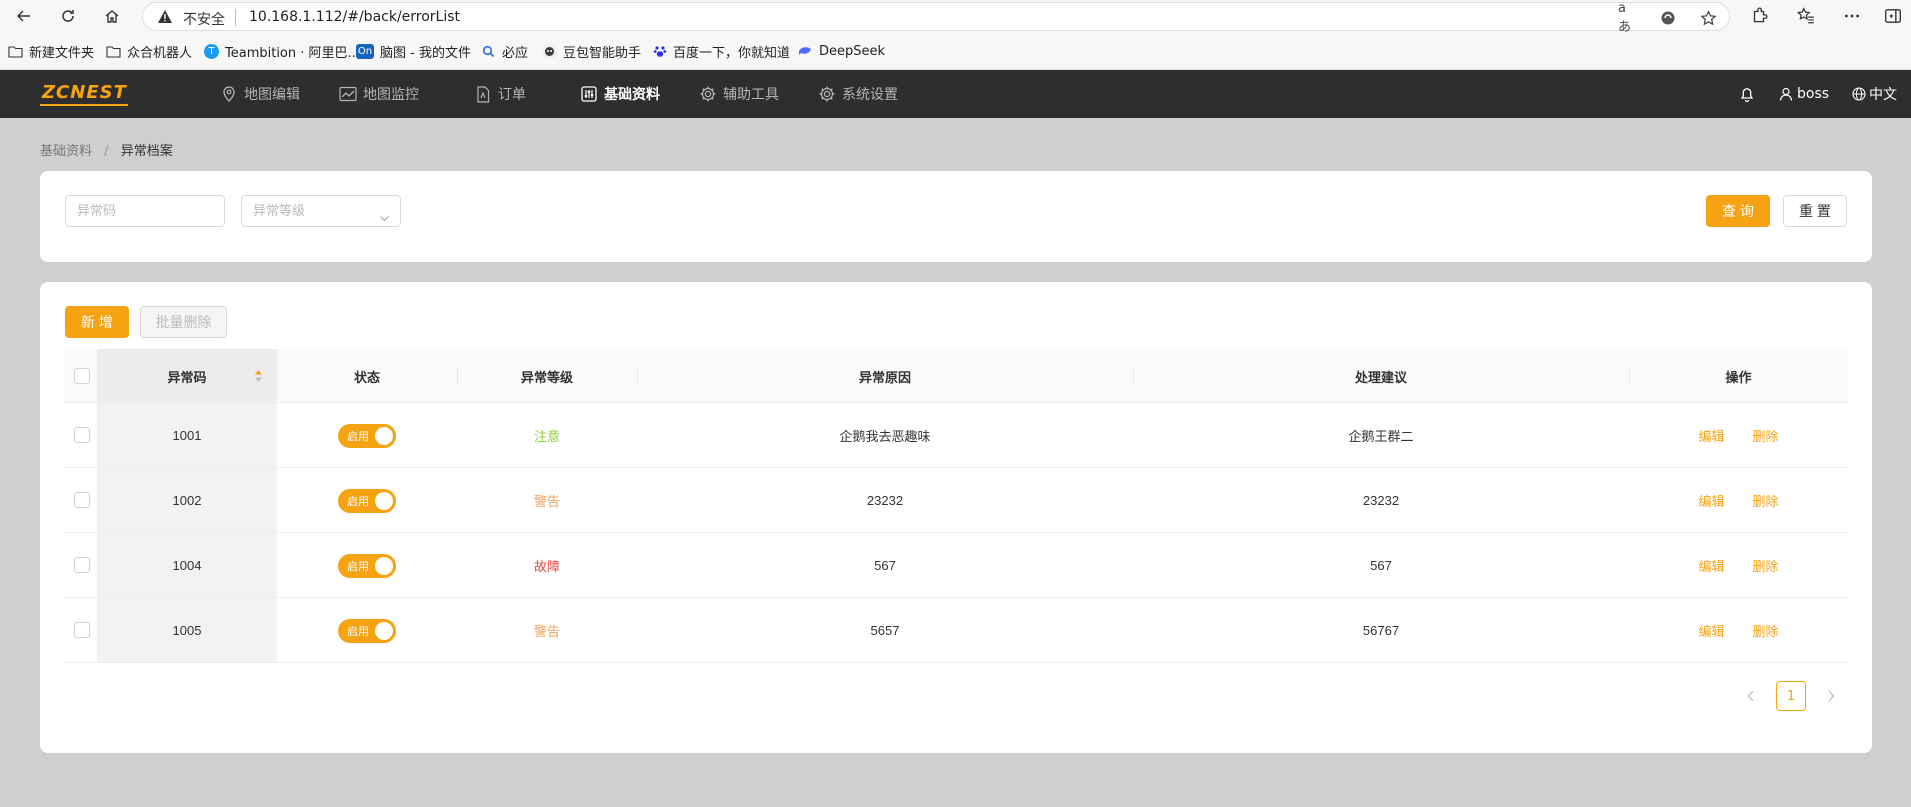 The width and height of the screenshot is (1911, 807). I want to click on sort-icon, so click(258, 377).